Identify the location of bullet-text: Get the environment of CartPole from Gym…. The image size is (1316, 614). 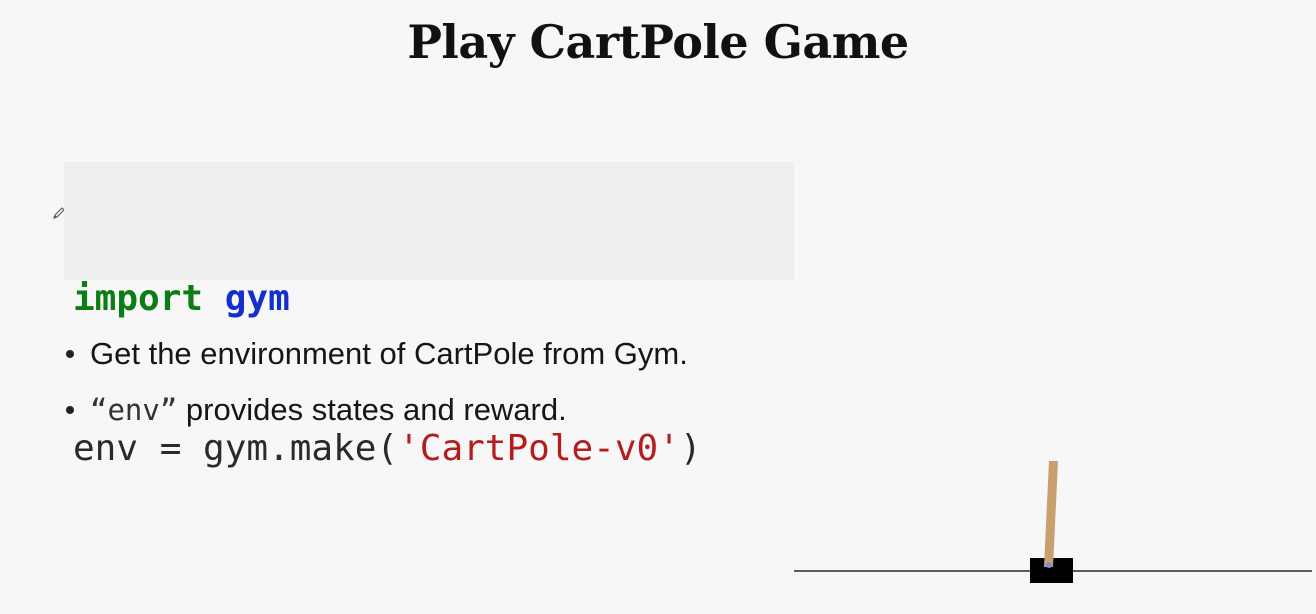
(389, 353).